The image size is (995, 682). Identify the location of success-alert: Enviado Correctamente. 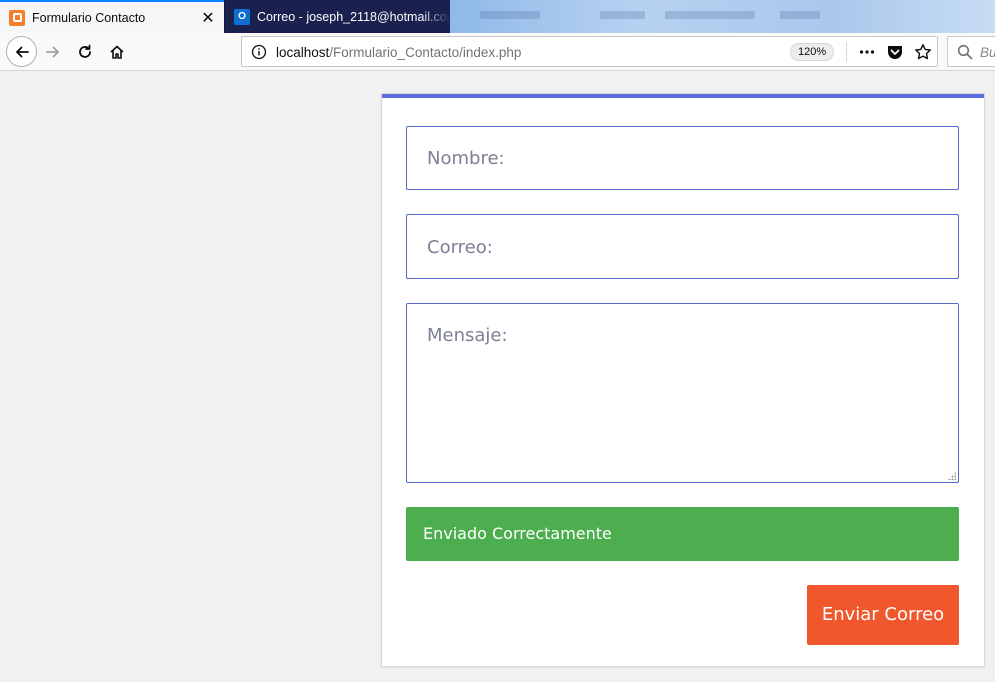
(682, 534).